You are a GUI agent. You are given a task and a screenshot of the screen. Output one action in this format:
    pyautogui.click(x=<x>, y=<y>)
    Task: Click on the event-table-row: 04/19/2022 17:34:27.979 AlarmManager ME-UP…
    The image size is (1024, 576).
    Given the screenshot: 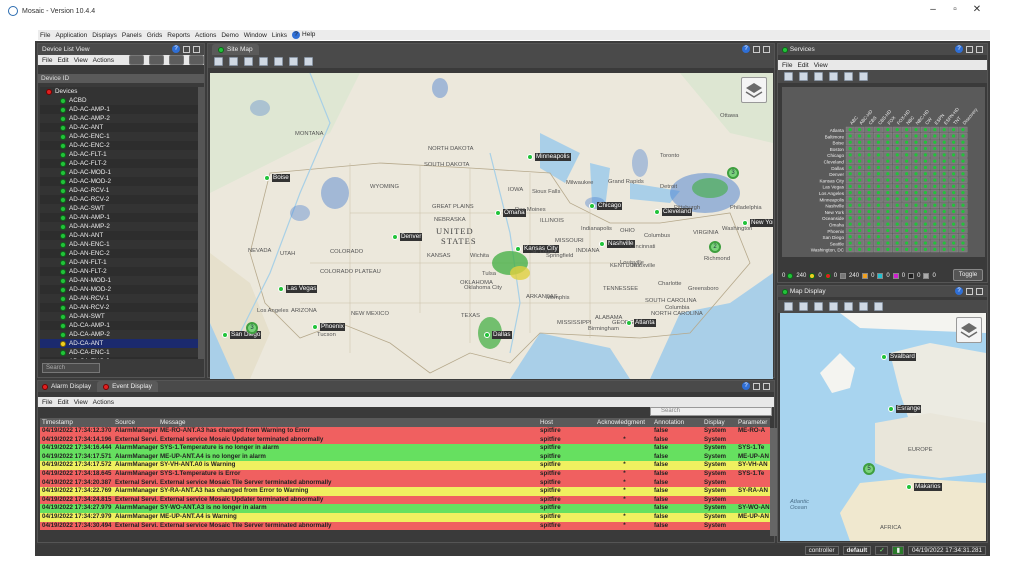 What is the action you would take?
    pyautogui.click(x=405, y=517)
    